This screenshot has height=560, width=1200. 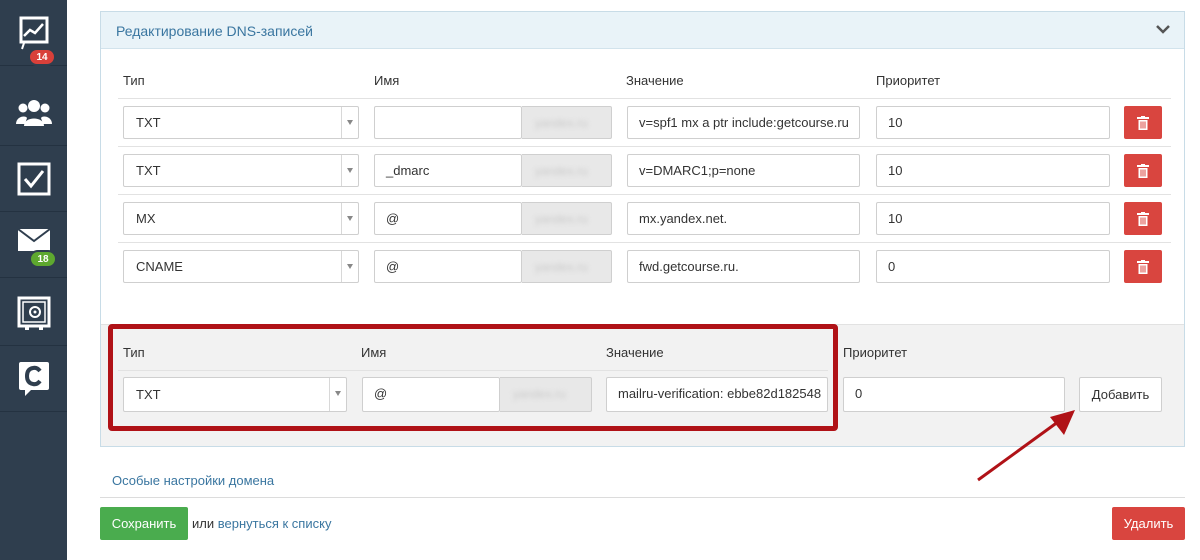 I want to click on record-type-value: MX, so click(x=146, y=218).